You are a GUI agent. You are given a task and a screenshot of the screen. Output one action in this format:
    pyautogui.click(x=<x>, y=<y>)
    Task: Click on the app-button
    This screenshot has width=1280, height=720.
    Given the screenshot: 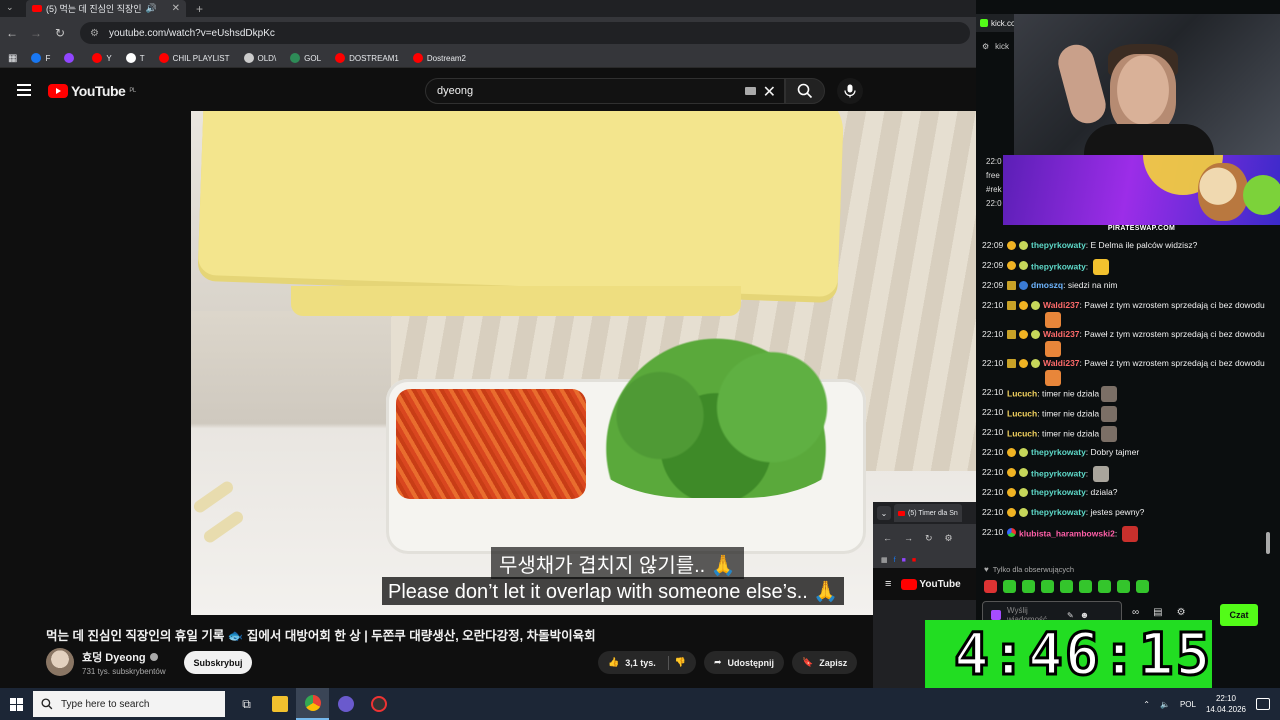 What is the action you would take?
    pyautogui.click(x=345, y=704)
    